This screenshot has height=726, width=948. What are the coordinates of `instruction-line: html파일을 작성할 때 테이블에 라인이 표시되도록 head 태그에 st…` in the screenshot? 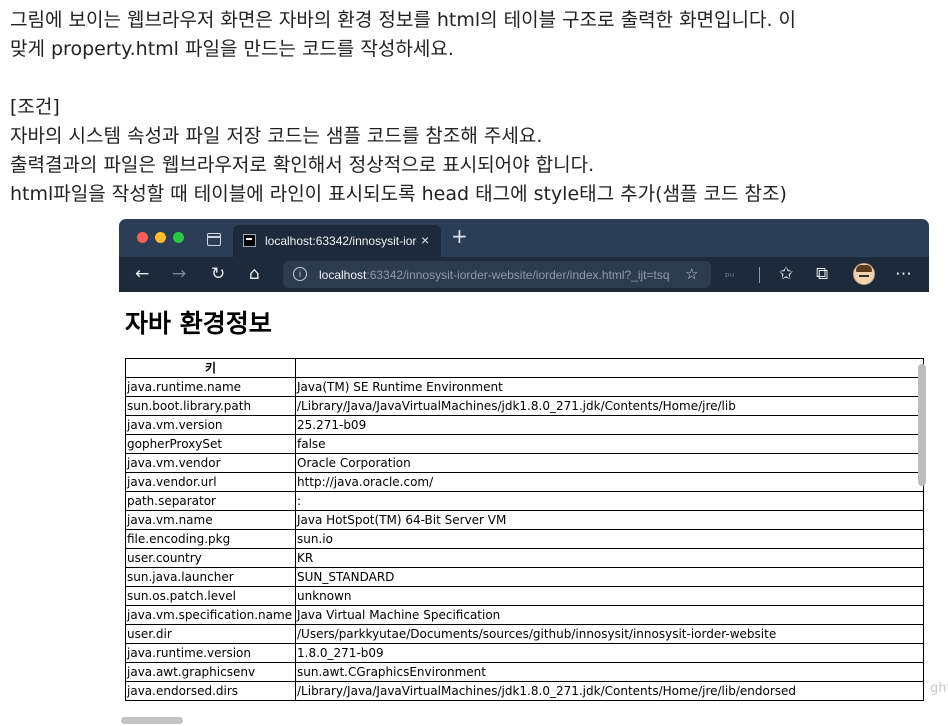 It's located at (398, 194).